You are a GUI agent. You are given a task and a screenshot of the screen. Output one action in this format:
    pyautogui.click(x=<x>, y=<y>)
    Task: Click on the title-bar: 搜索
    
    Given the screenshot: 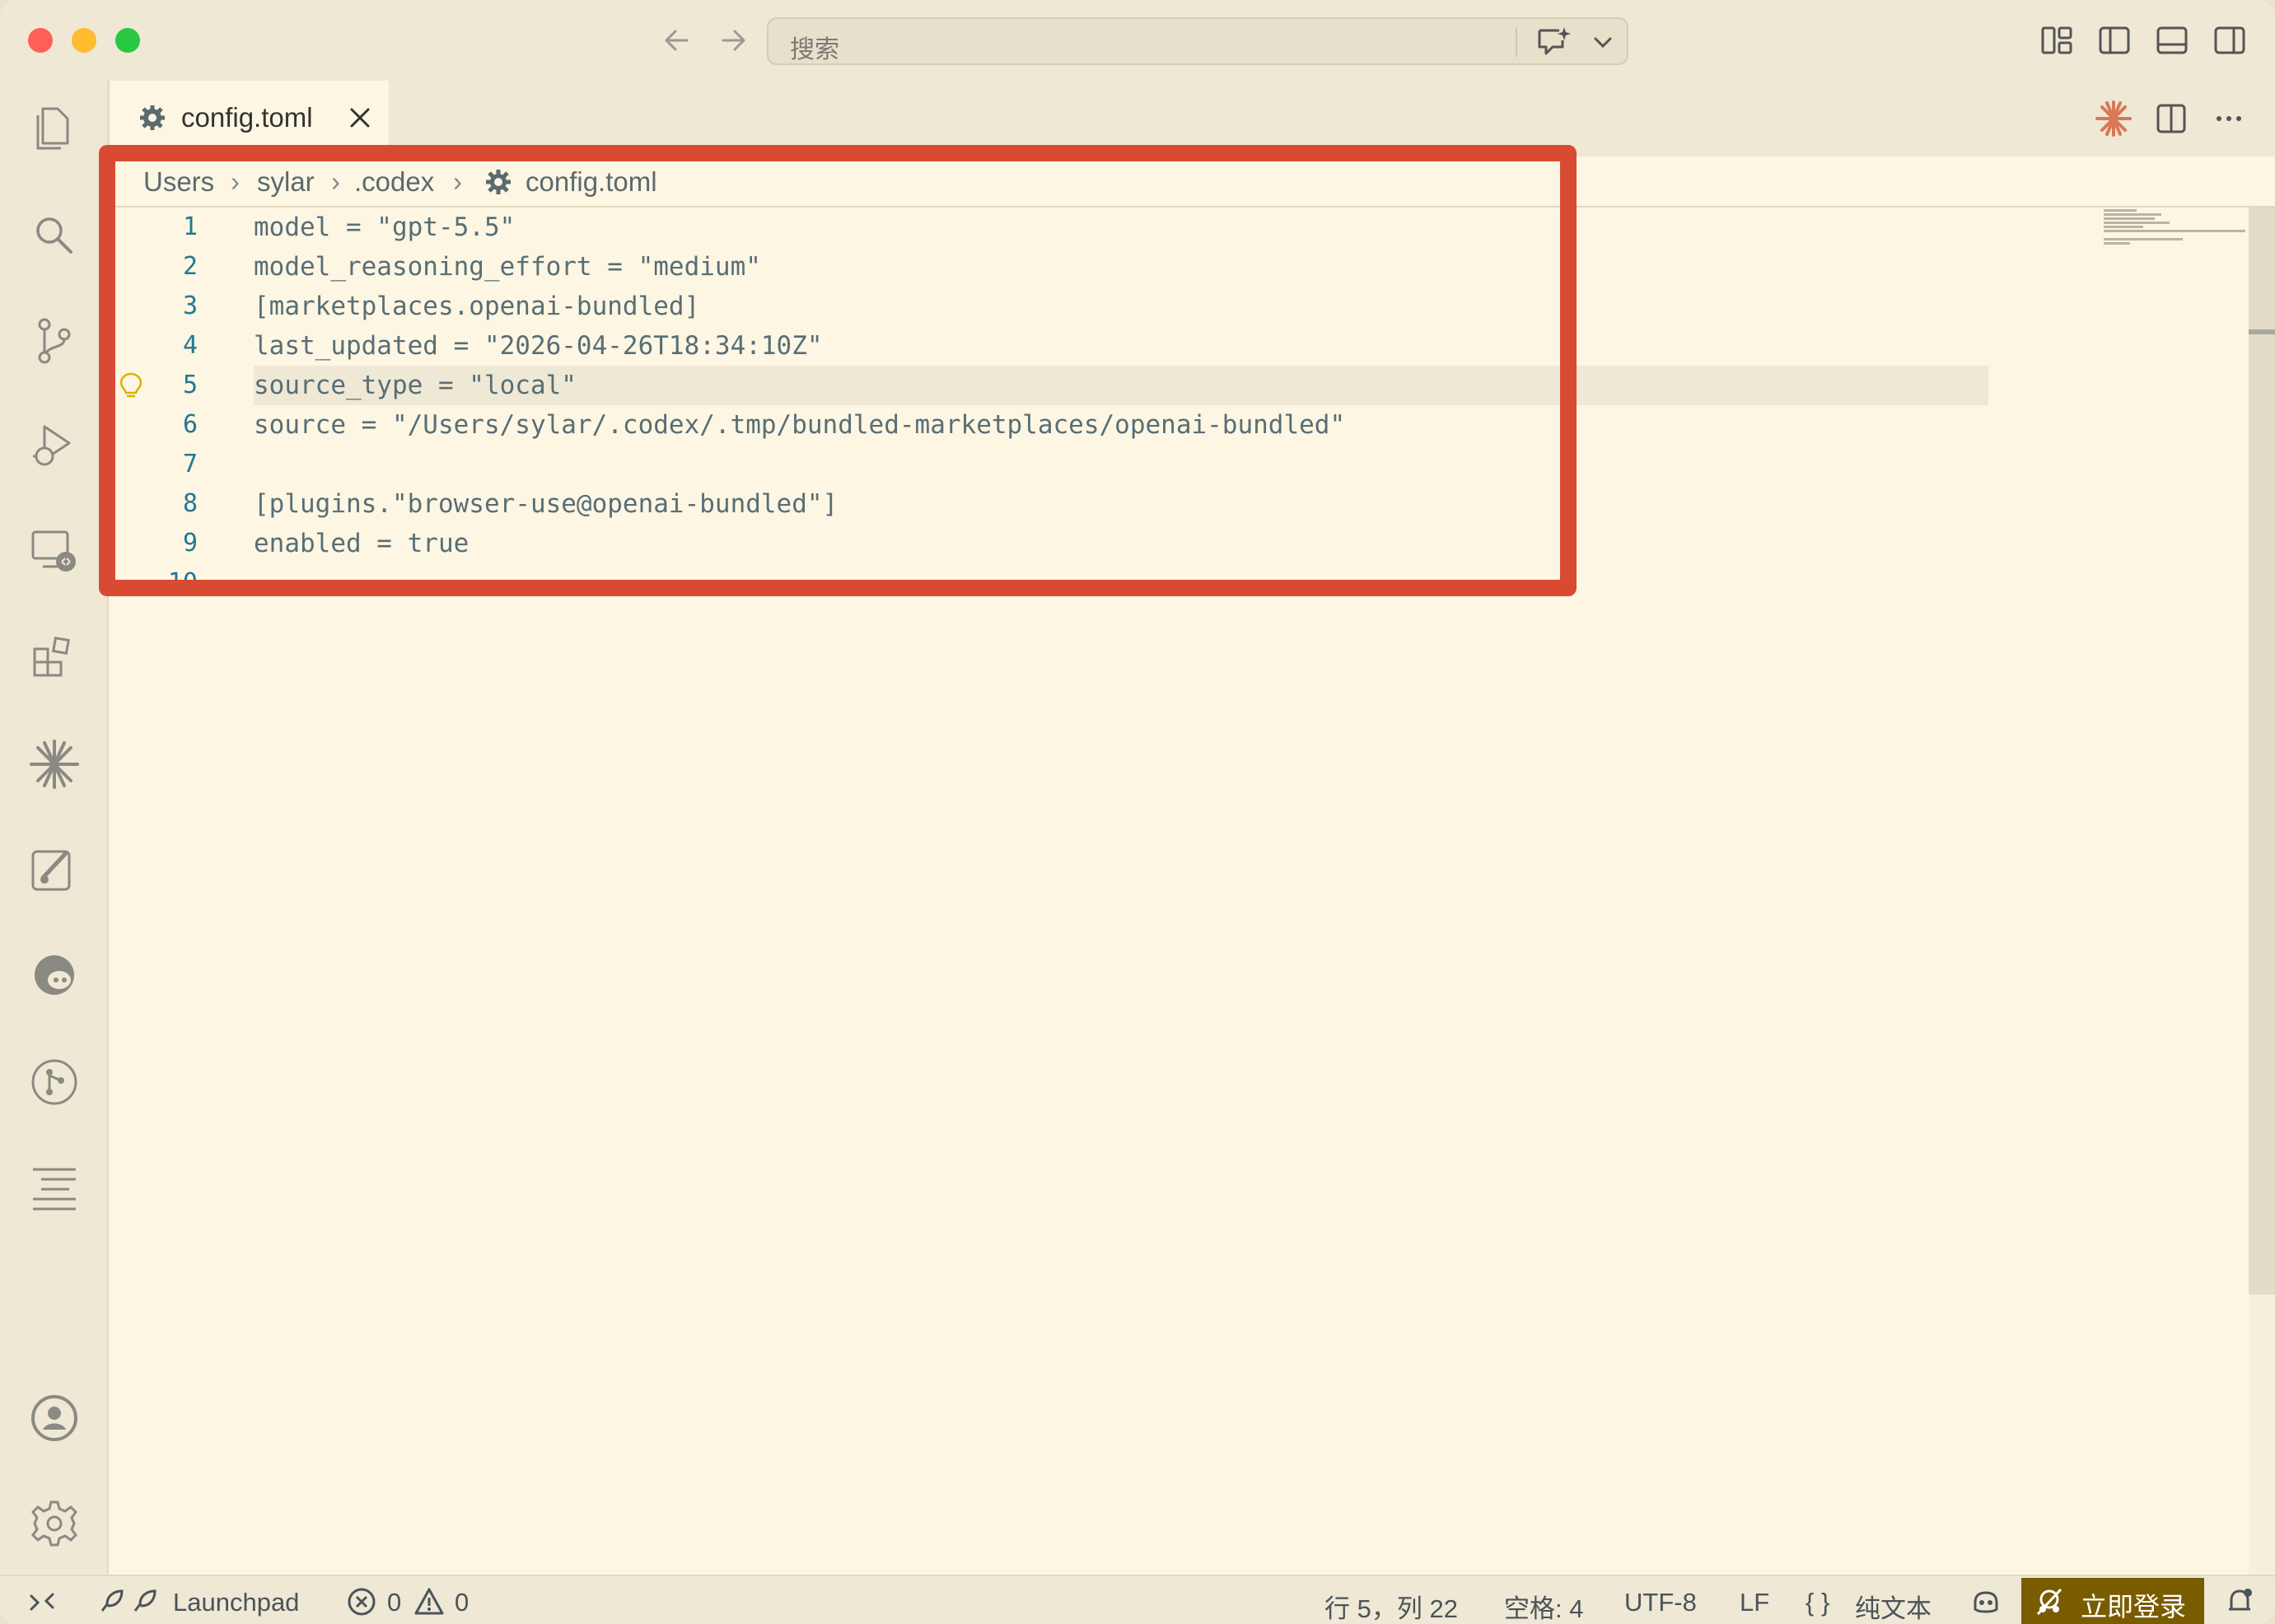 What is the action you would take?
    pyautogui.click(x=1137, y=40)
    